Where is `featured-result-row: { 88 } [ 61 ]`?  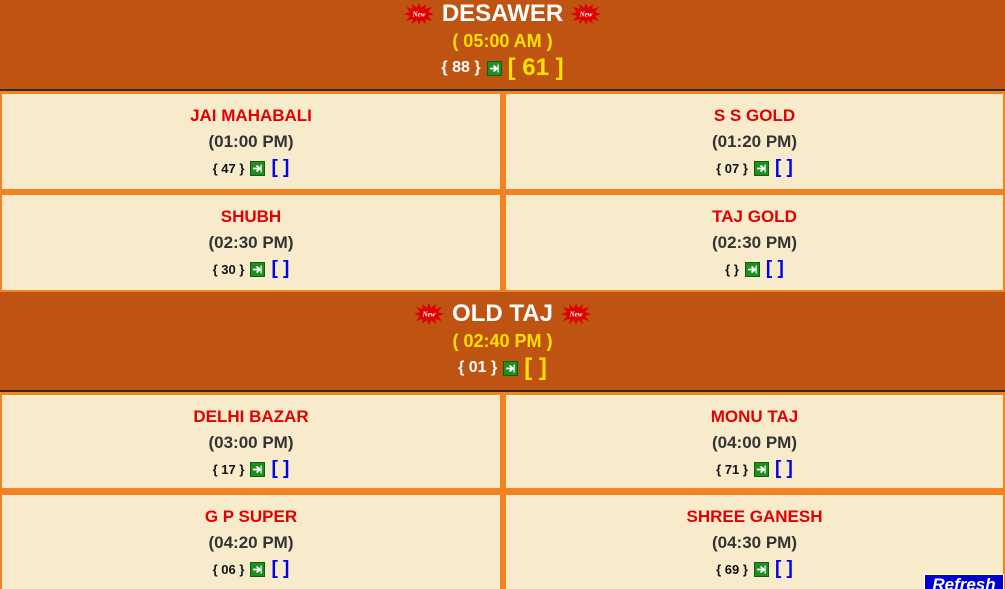
featured-result-row: { 88 } [ 61 ] is located at coordinates (502, 68).